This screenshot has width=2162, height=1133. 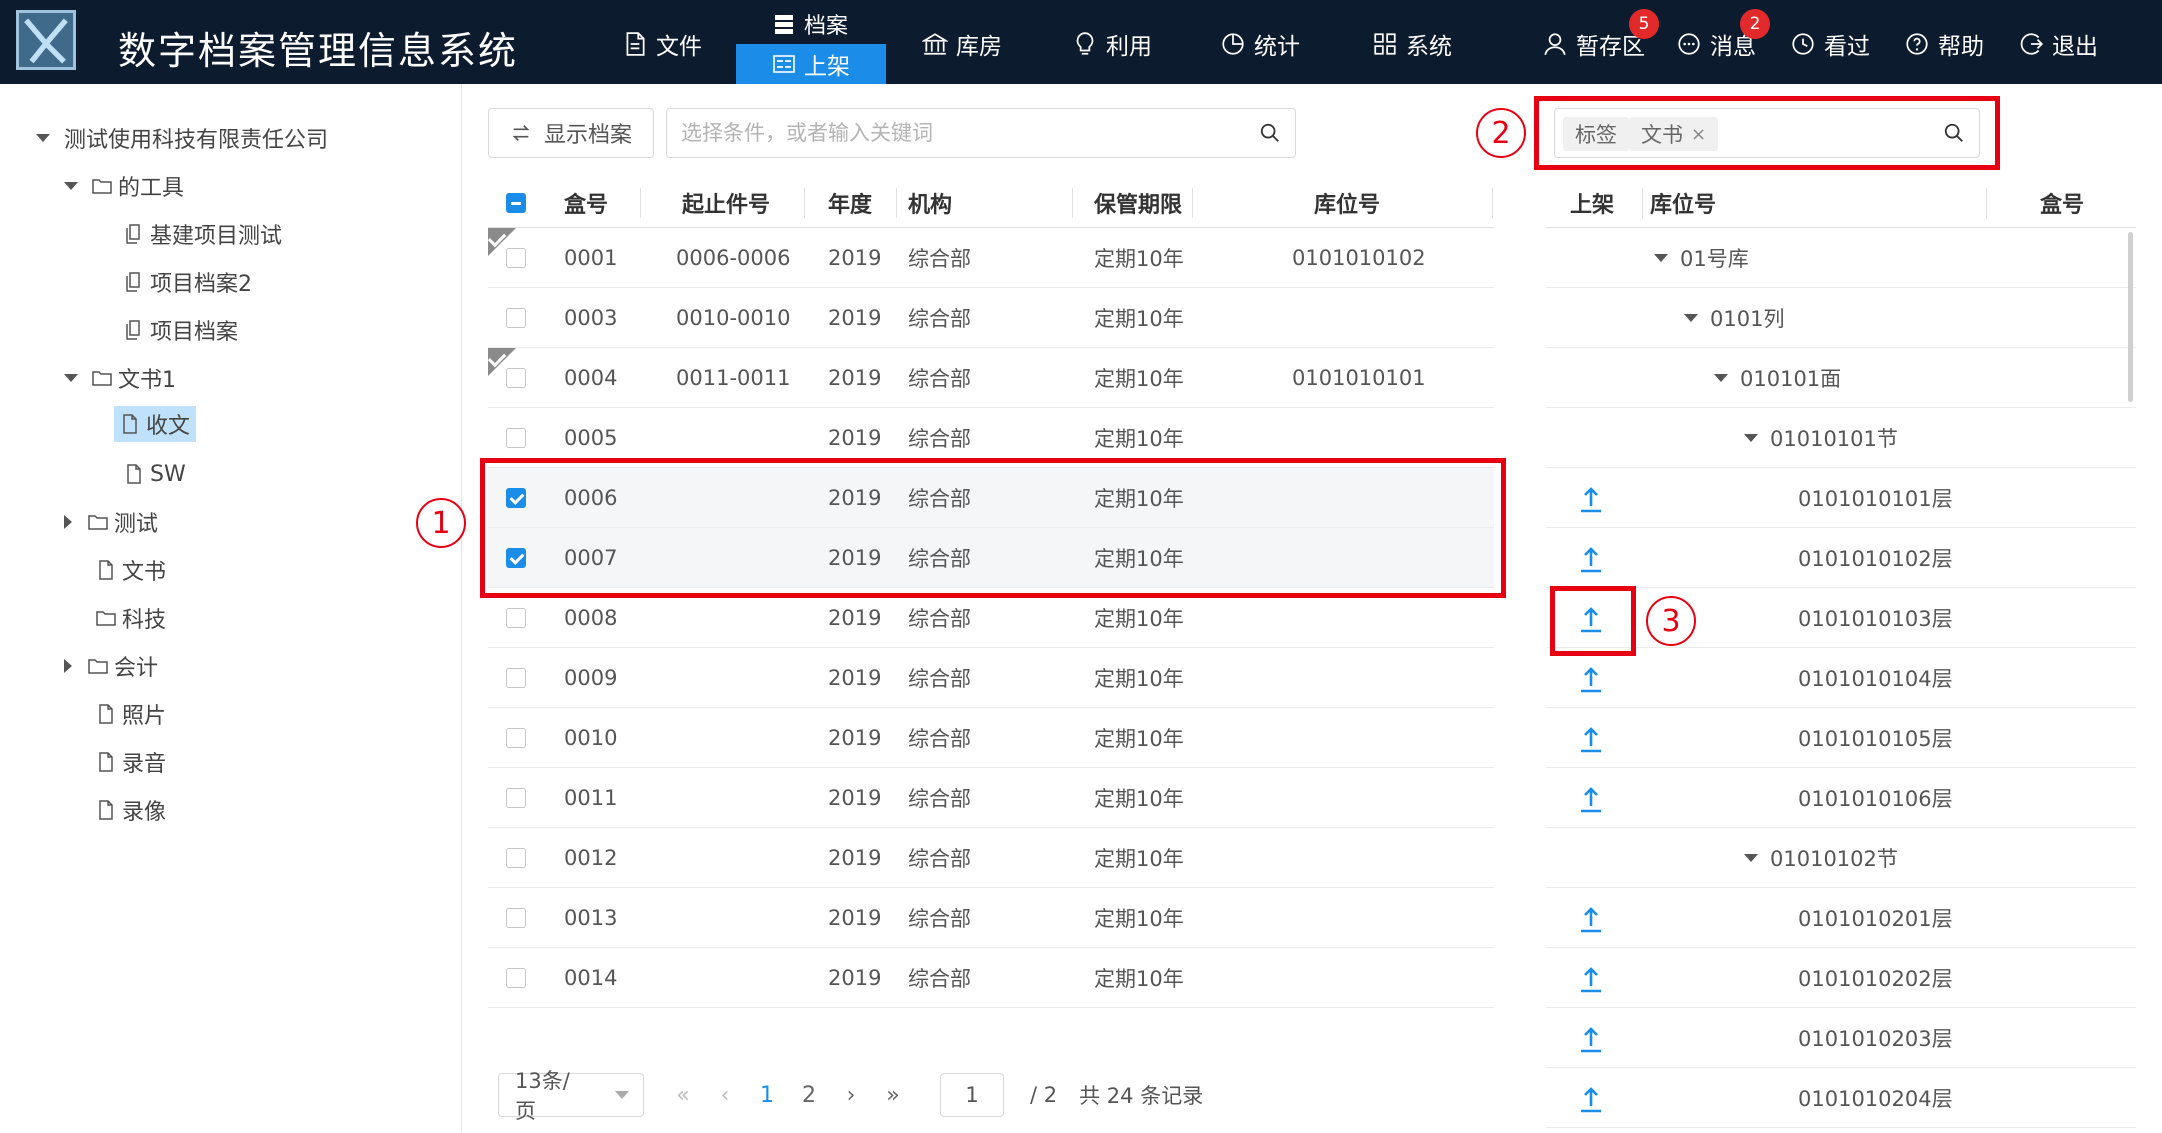 What do you see at coordinates (991, 978) in the screenshot?
I see `table-row: 0014 2019 综合部 定期10年` at bounding box center [991, 978].